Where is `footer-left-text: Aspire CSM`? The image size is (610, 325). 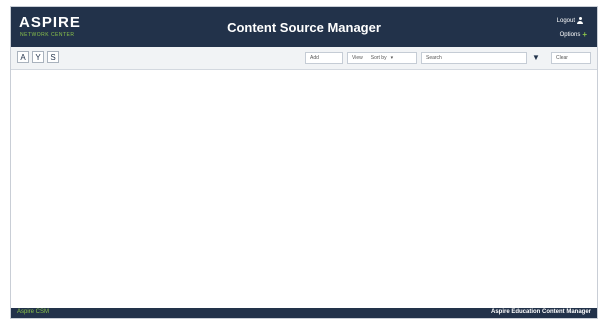 footer-left-text: Aspire CSM is located at coordinates (33, 312).